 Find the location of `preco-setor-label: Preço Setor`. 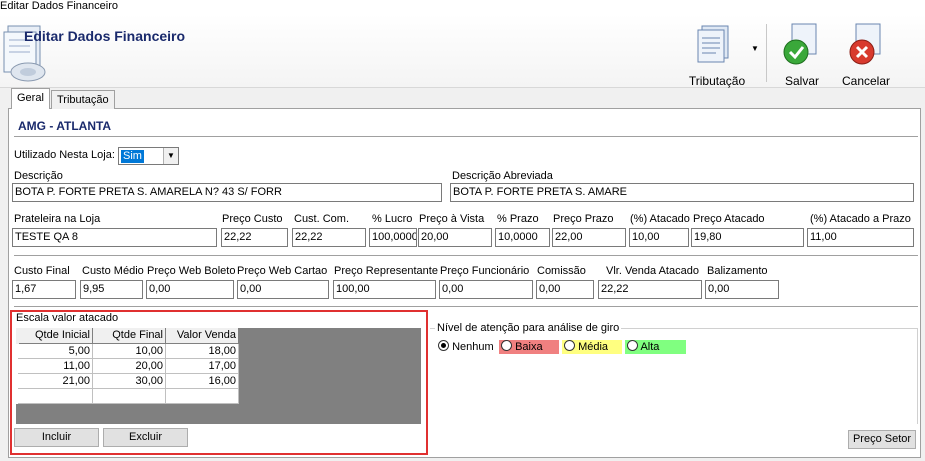

preco-setor-label: Preço Setor is located at coordinates (882, 439).